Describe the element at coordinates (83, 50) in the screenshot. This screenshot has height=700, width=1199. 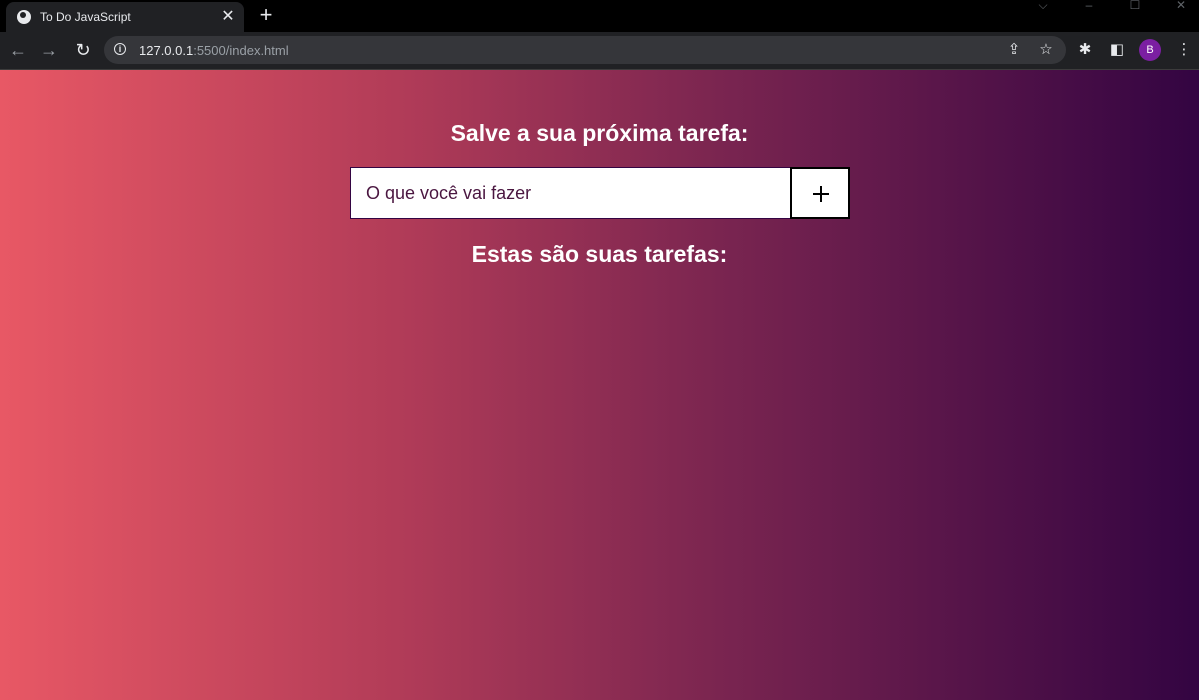
I see `reload-icon: ↻` at that location.